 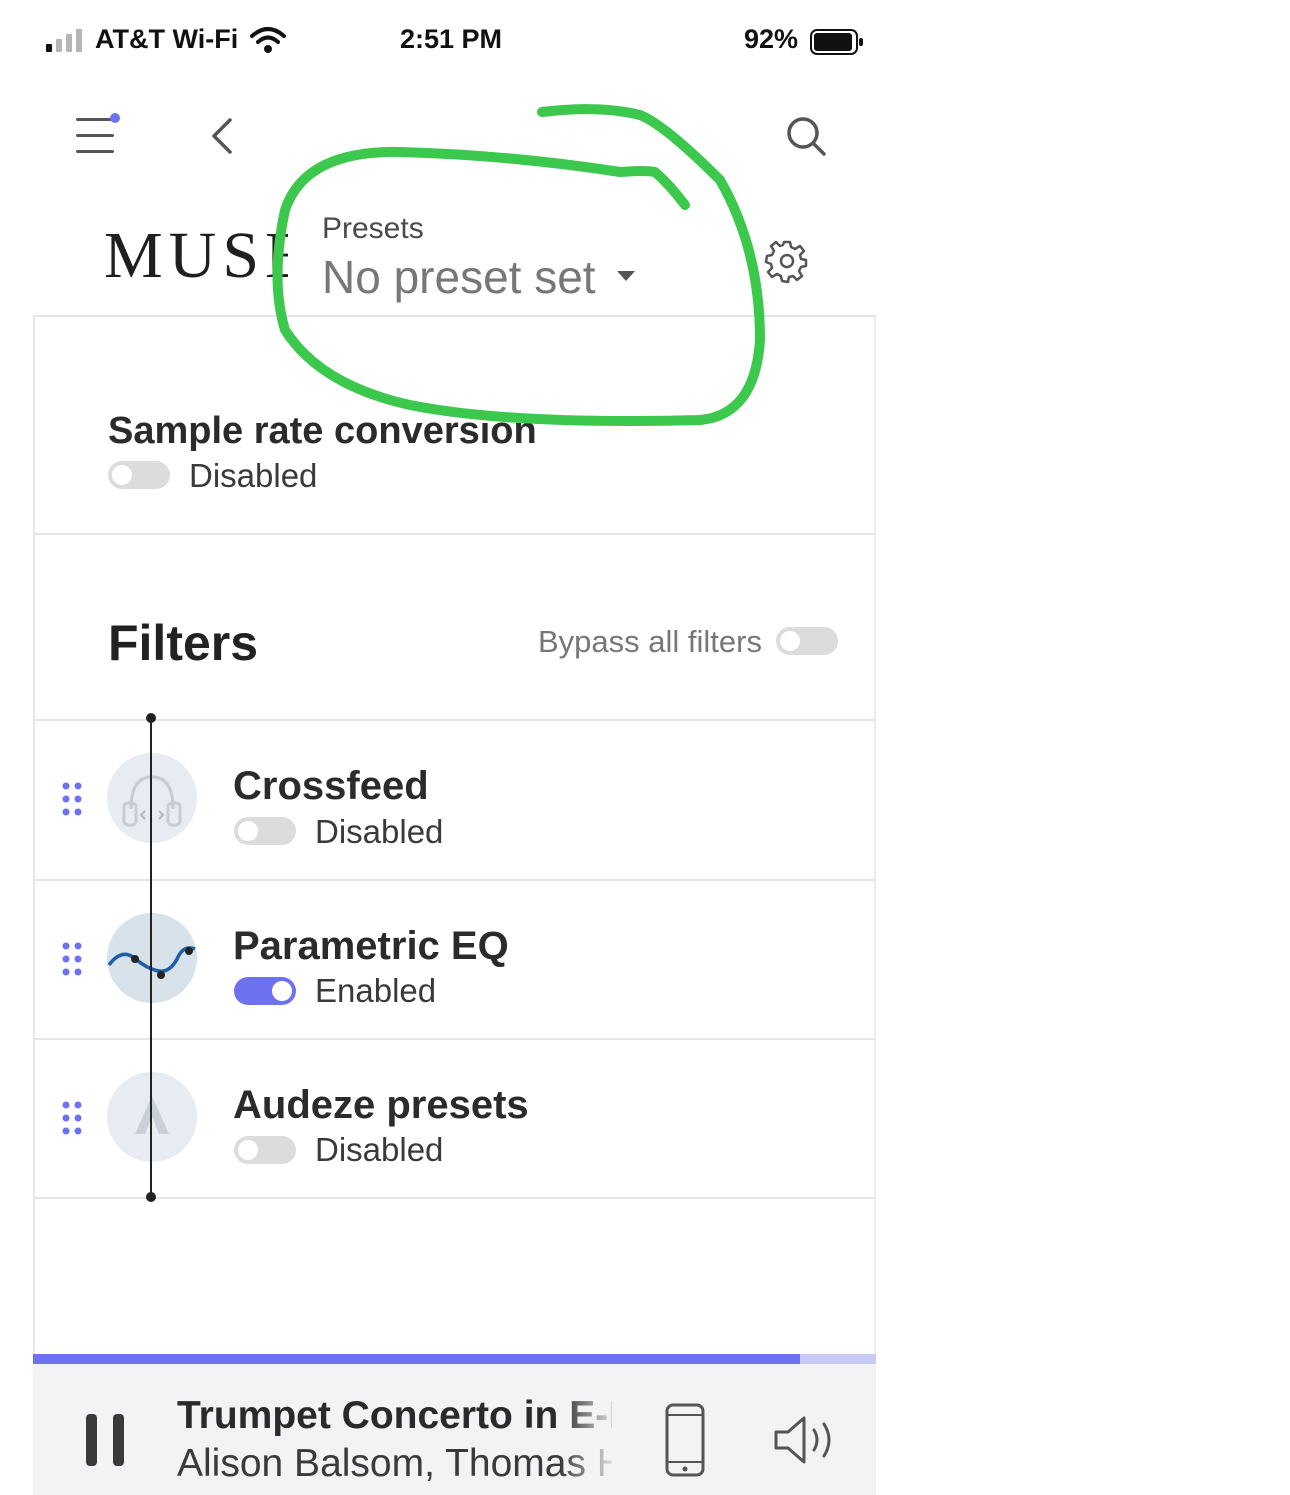 I want to click on battery-icon, so click(x=836, y=42).